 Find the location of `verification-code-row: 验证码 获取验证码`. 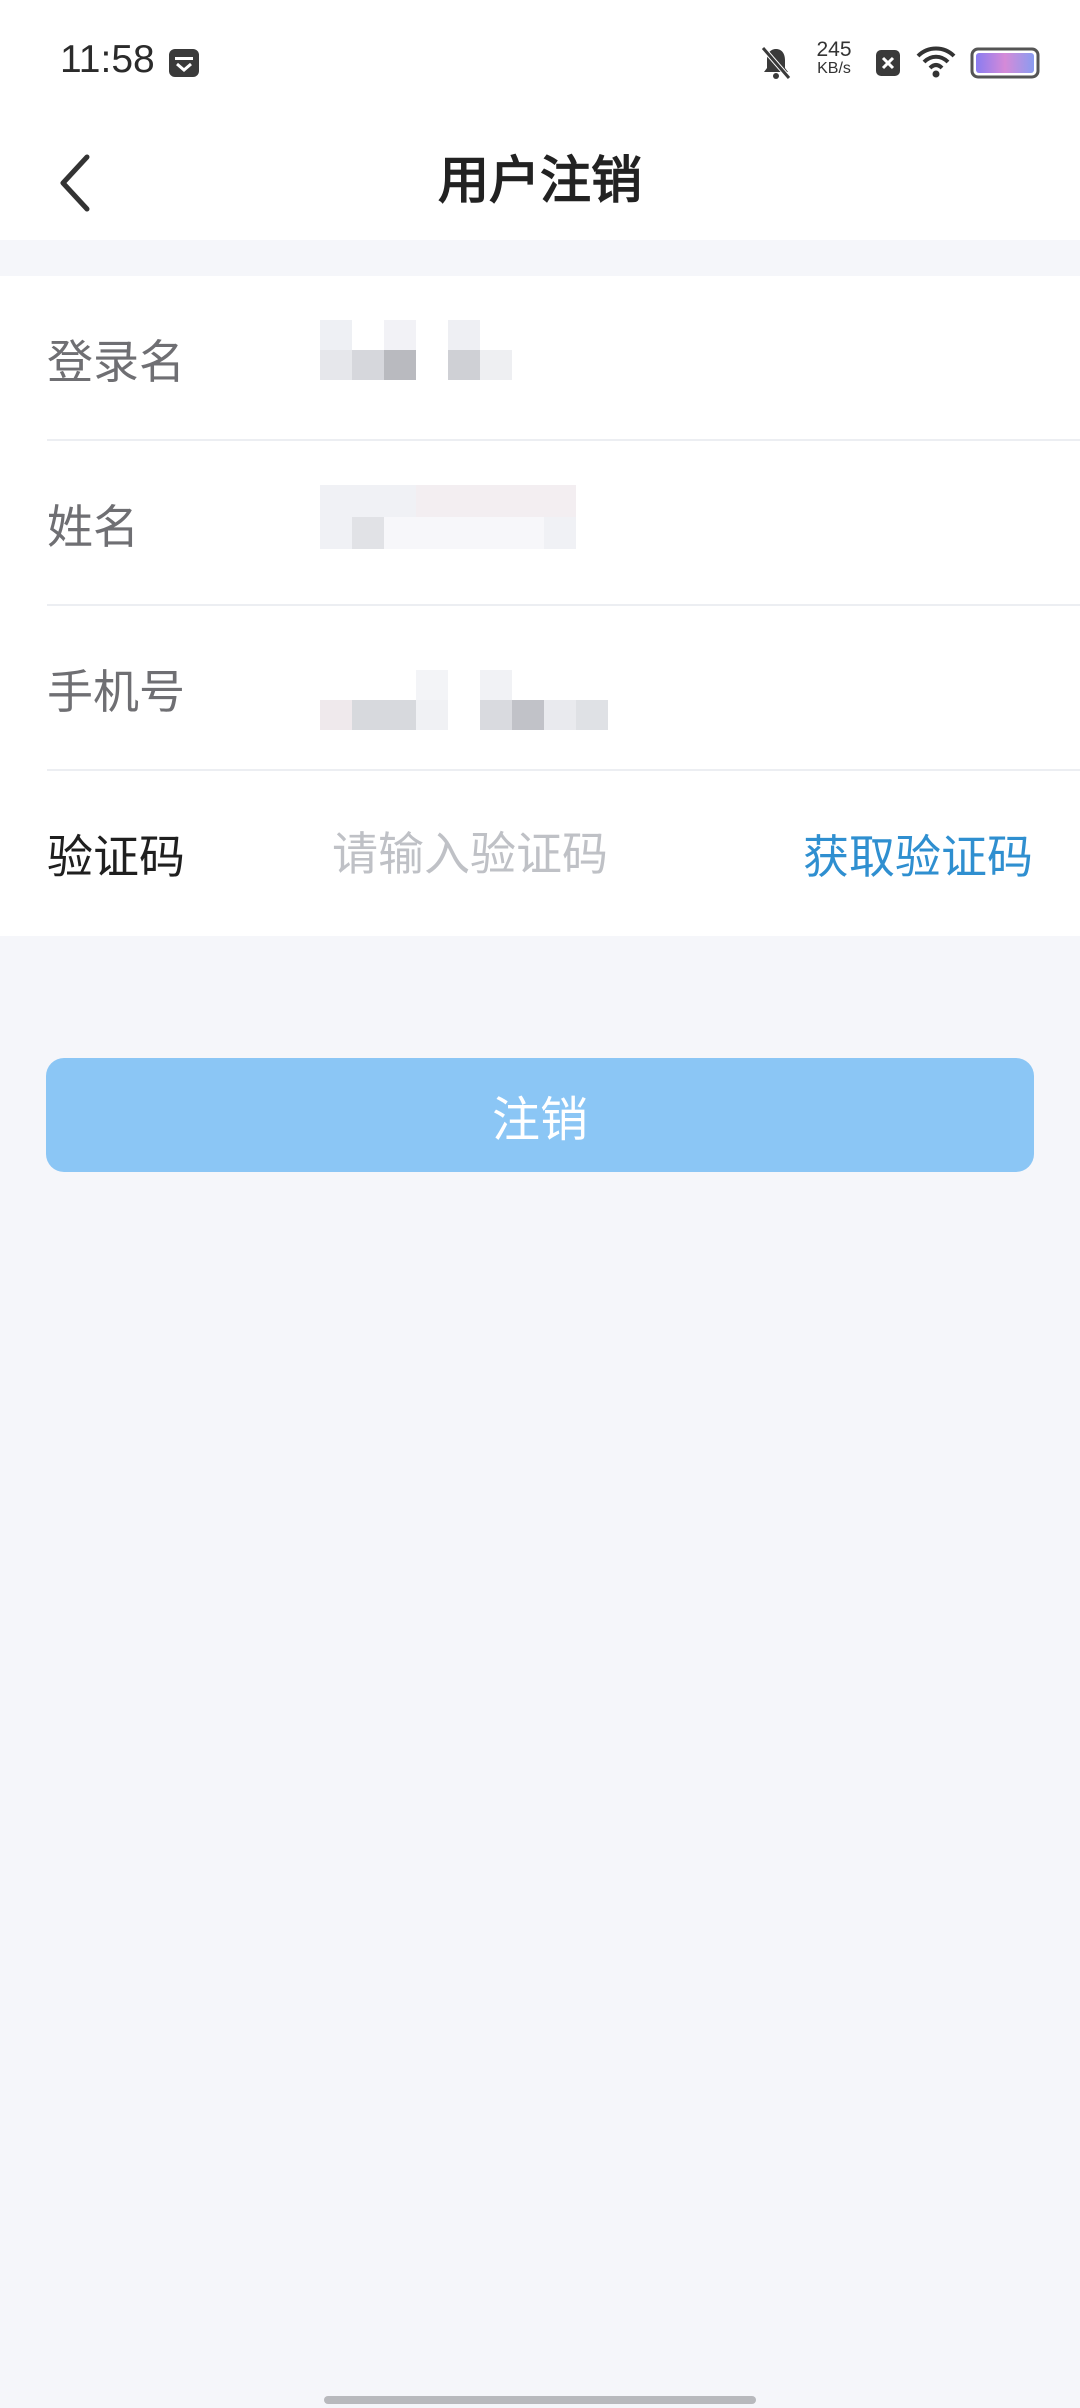

verification-code-row: 验证码 获取验证码 is located at coordinates (540, 853).